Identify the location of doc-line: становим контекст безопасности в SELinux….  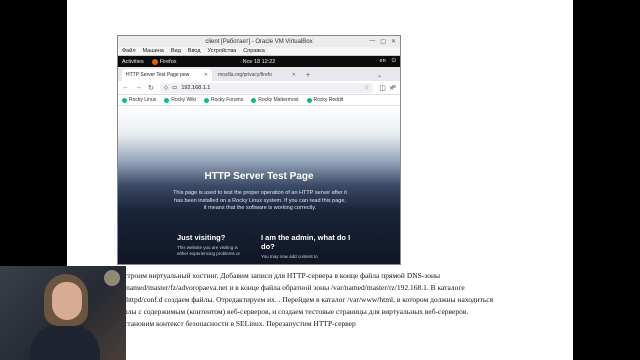
(240, 323).